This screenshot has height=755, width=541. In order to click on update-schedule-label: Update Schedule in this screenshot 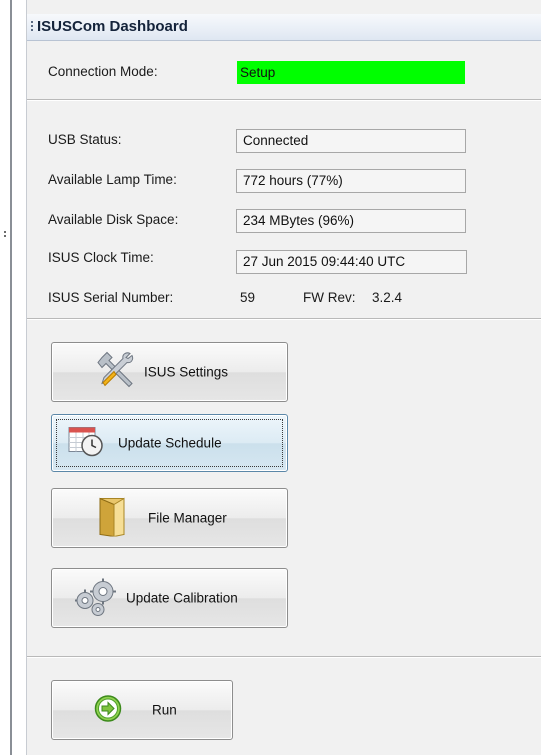, I will do `click(170, 443)`.